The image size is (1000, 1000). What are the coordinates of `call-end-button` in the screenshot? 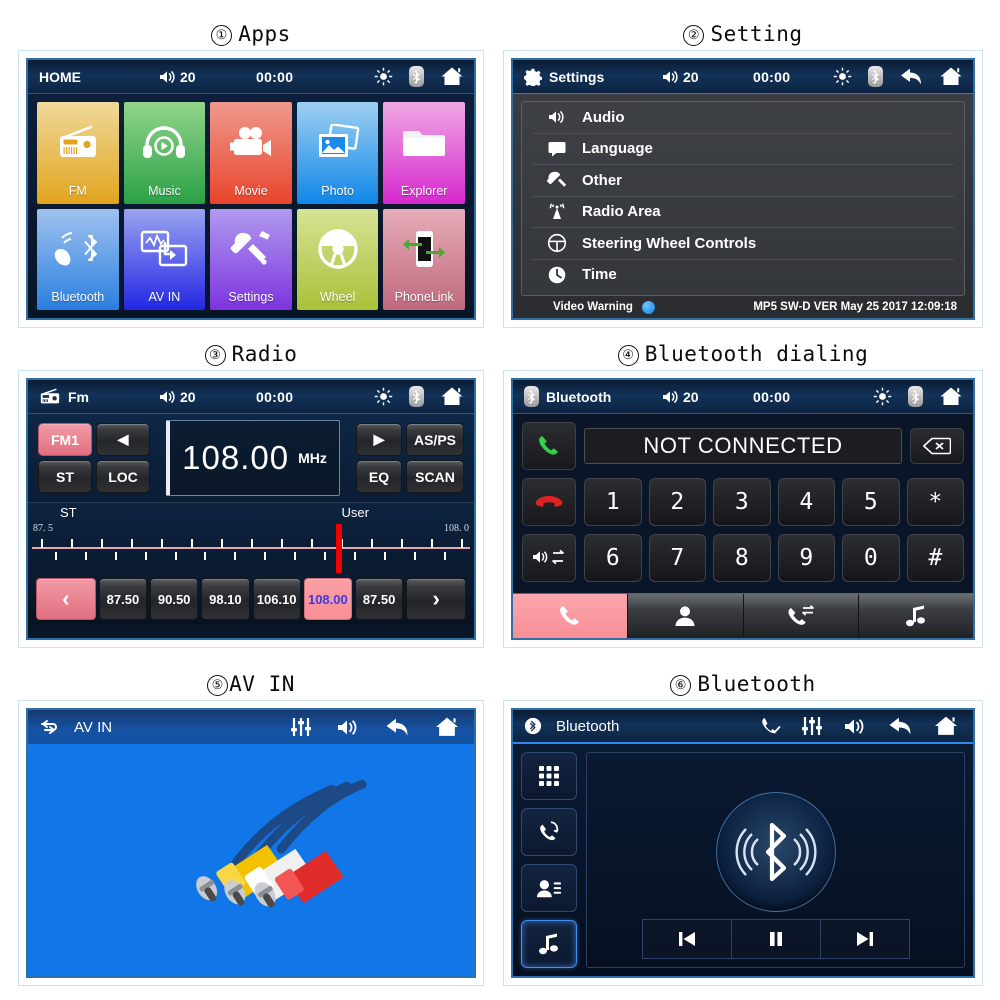 It's located at (549, 502).